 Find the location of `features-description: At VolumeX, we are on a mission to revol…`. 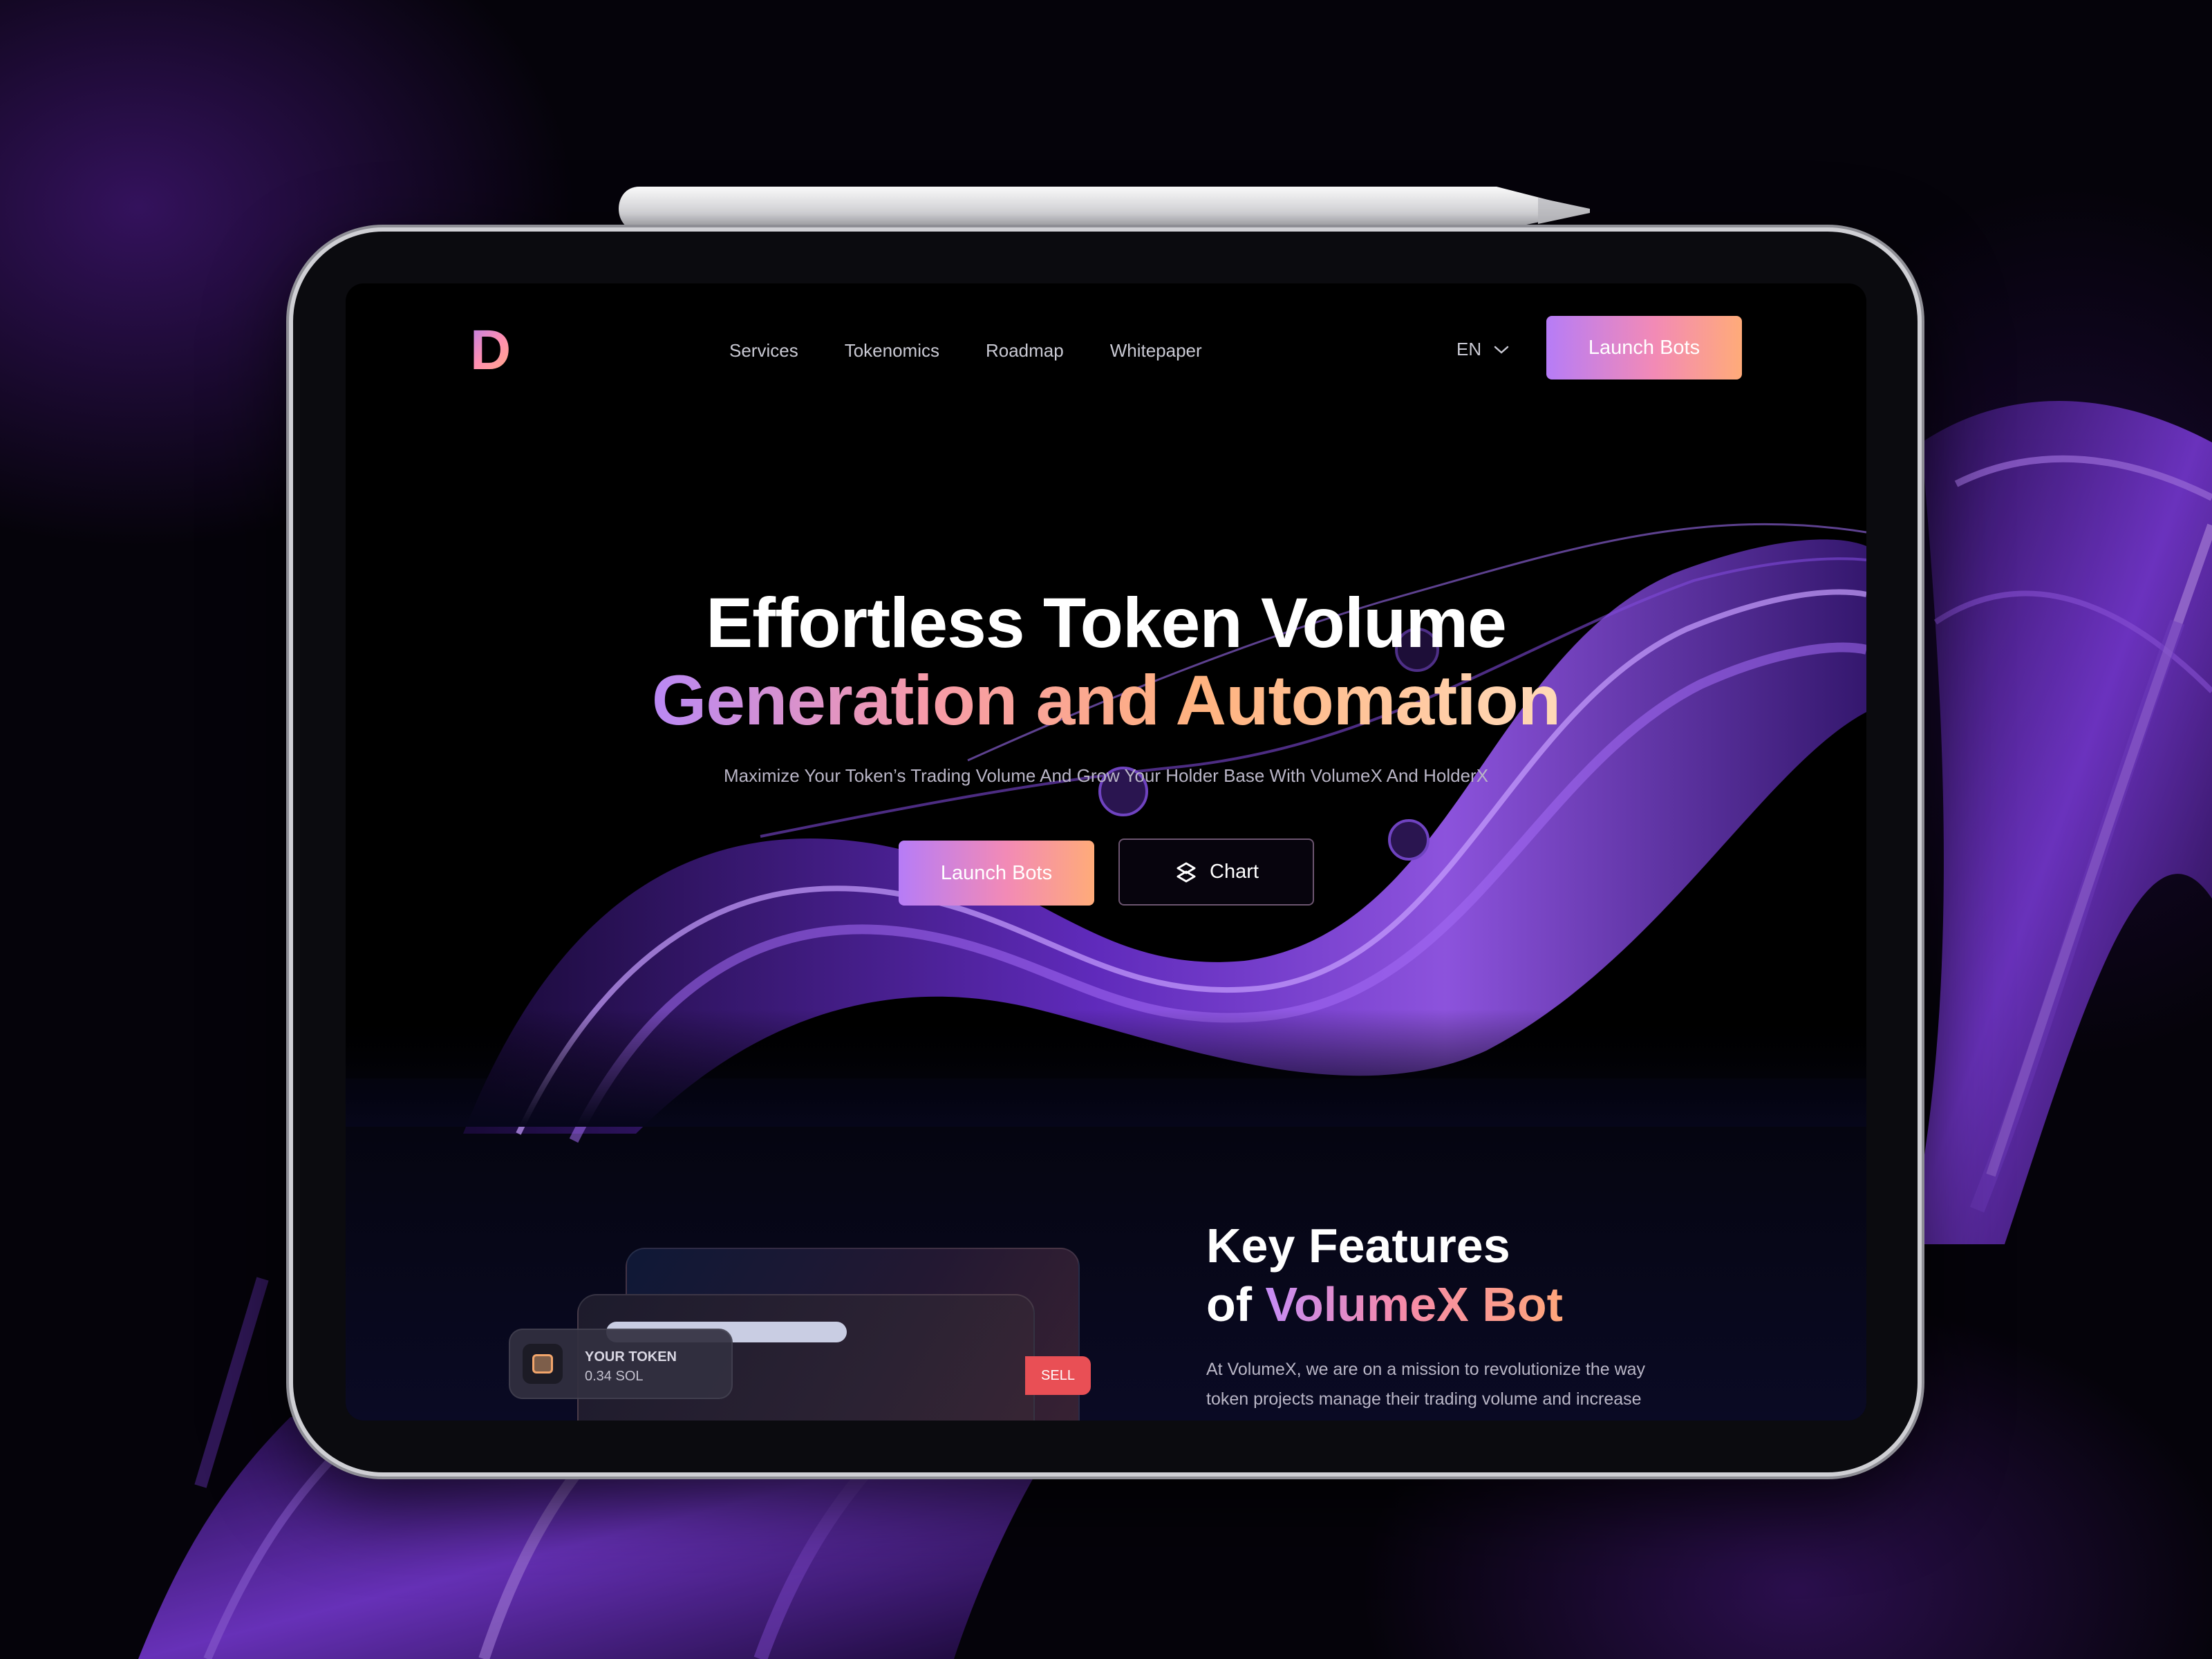

features-description: At VolumeX, we are on a mission to revol… is located at coordinates (1462, 1384).